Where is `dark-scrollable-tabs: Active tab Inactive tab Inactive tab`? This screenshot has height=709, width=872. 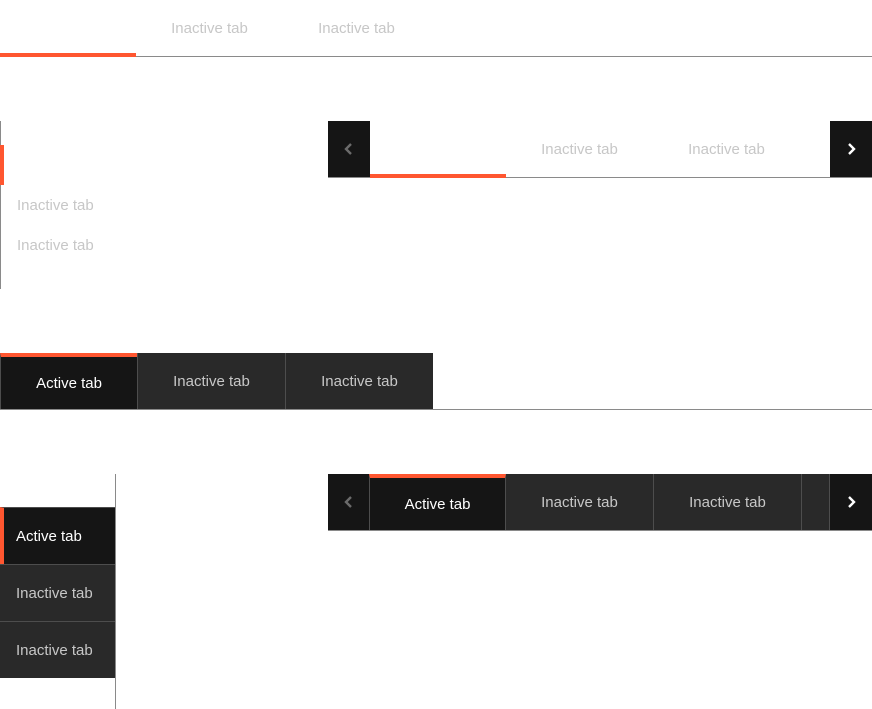 dark-scrollable-tabs: Active tab Inactive tab Inactive tab is located at coordinates (600, 502).